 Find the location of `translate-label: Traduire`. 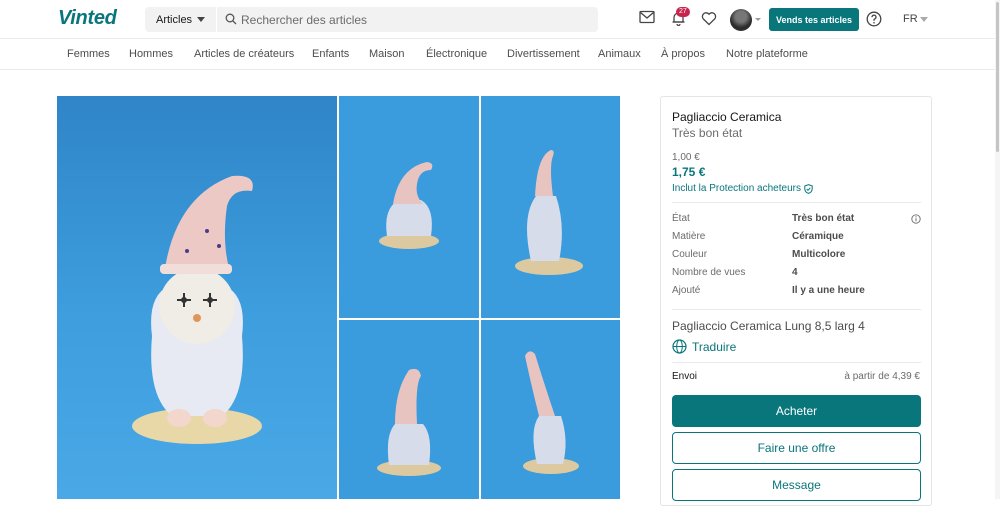

translate-label: Traduire is located at coordinates (714, 346).